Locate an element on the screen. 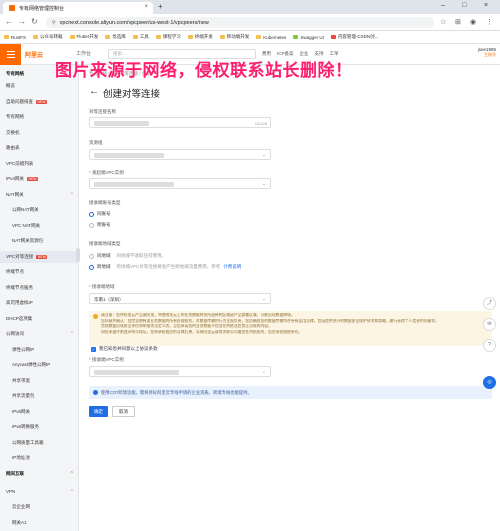 This screenshot has width=500, height=531. sidebar-item: VPN ⌃ is located at coordinates (39, 492).